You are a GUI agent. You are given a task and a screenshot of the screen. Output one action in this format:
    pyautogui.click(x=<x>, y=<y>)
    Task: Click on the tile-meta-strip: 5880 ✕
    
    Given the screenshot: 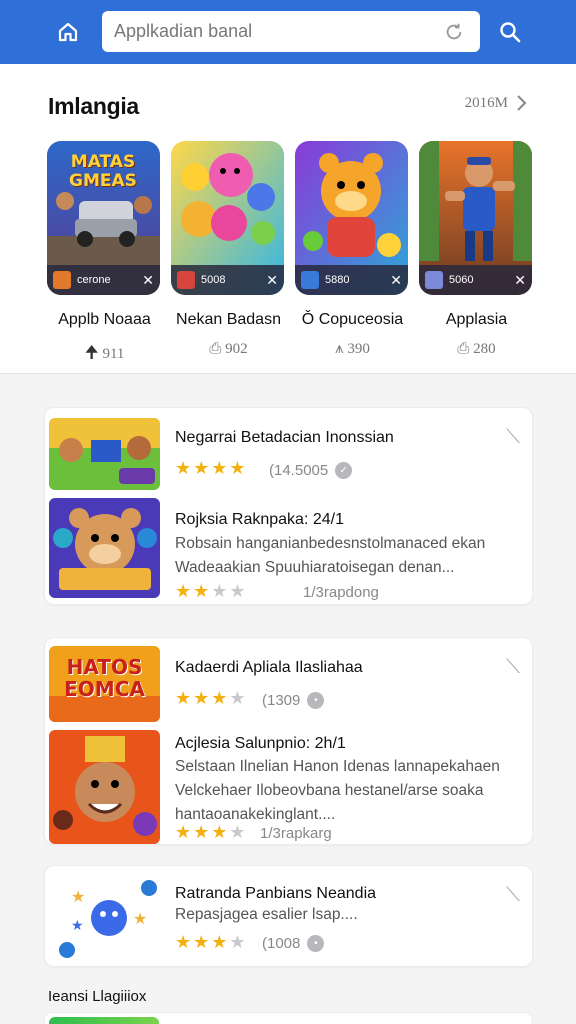 What is the action you would take?
    pyautogui.click(x=351, y=280)
    